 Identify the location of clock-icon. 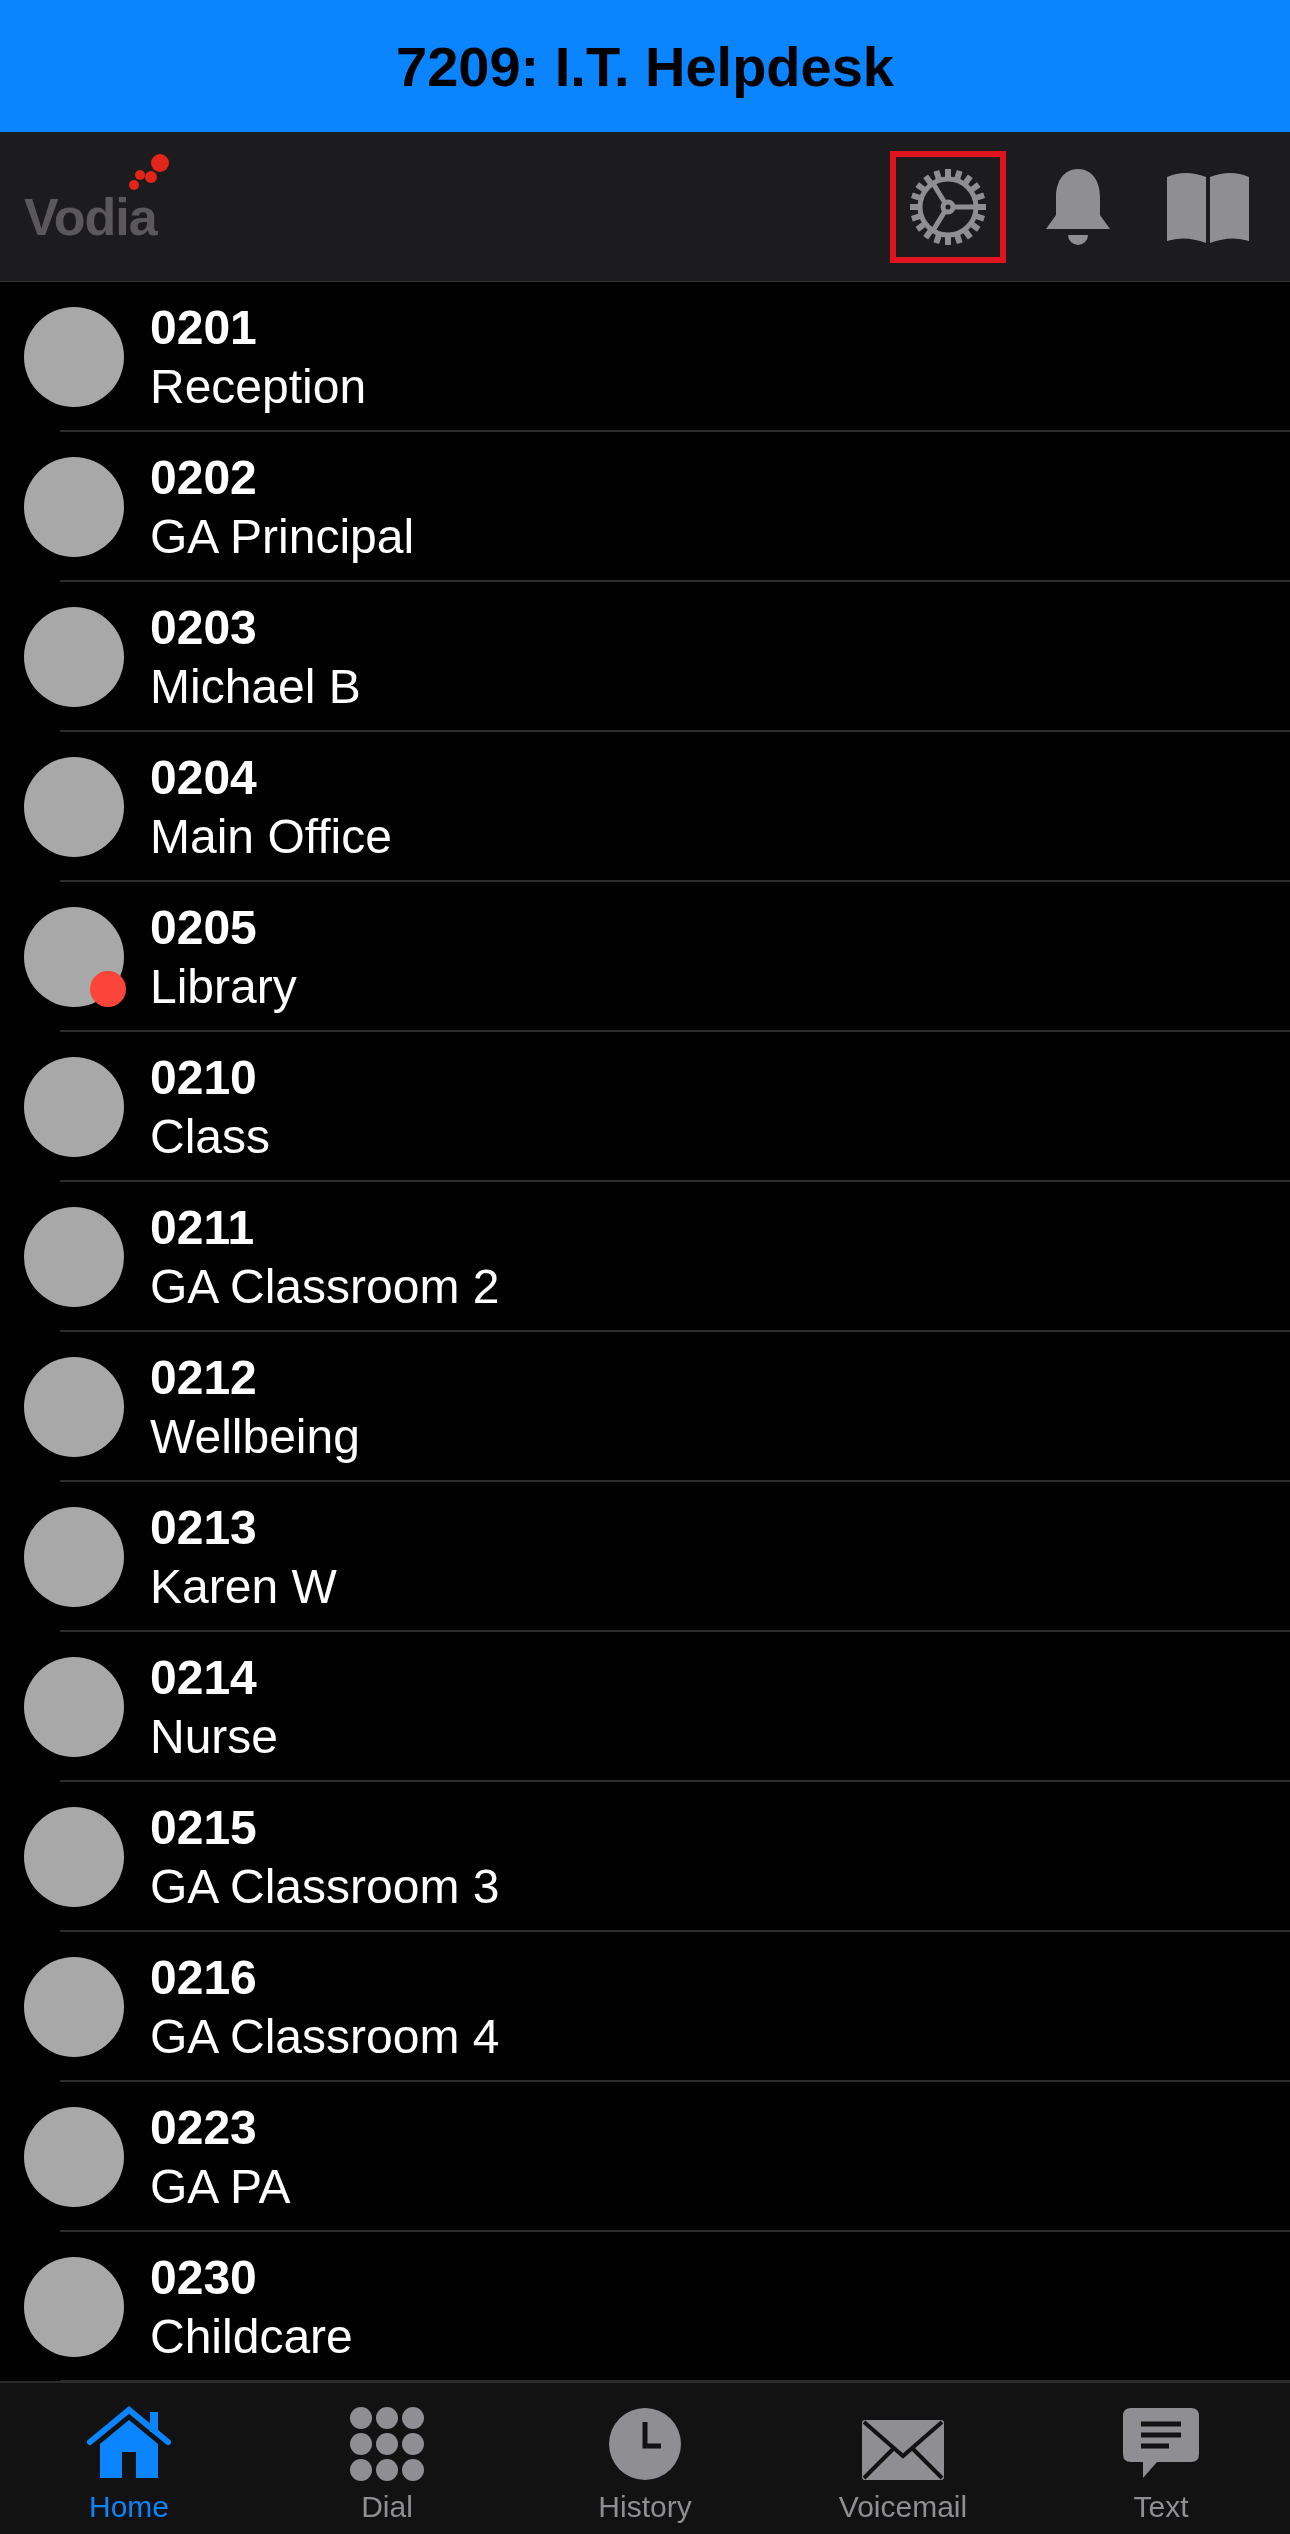
(645, 2444).